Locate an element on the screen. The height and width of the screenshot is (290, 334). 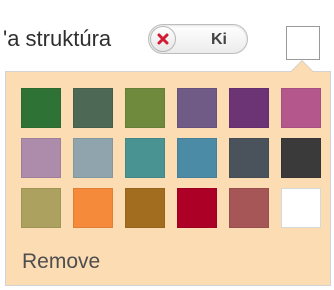
popup-pointer is located at coordinates (302, 66).